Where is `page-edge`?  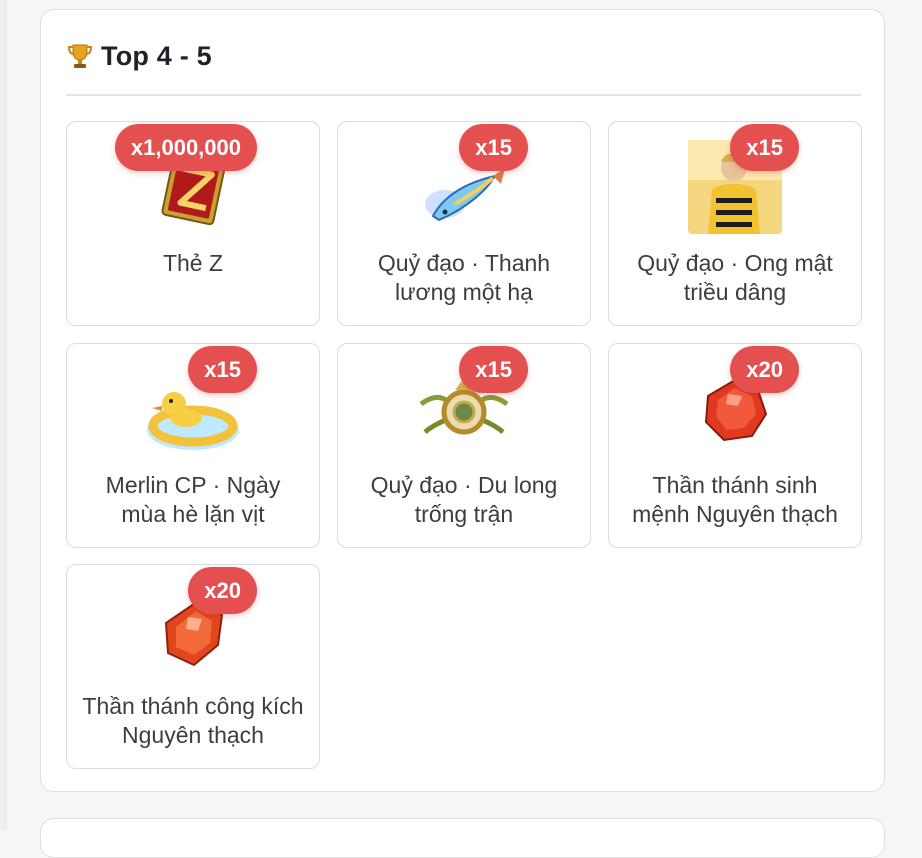
page-edge is located at coordinates (3, 415).